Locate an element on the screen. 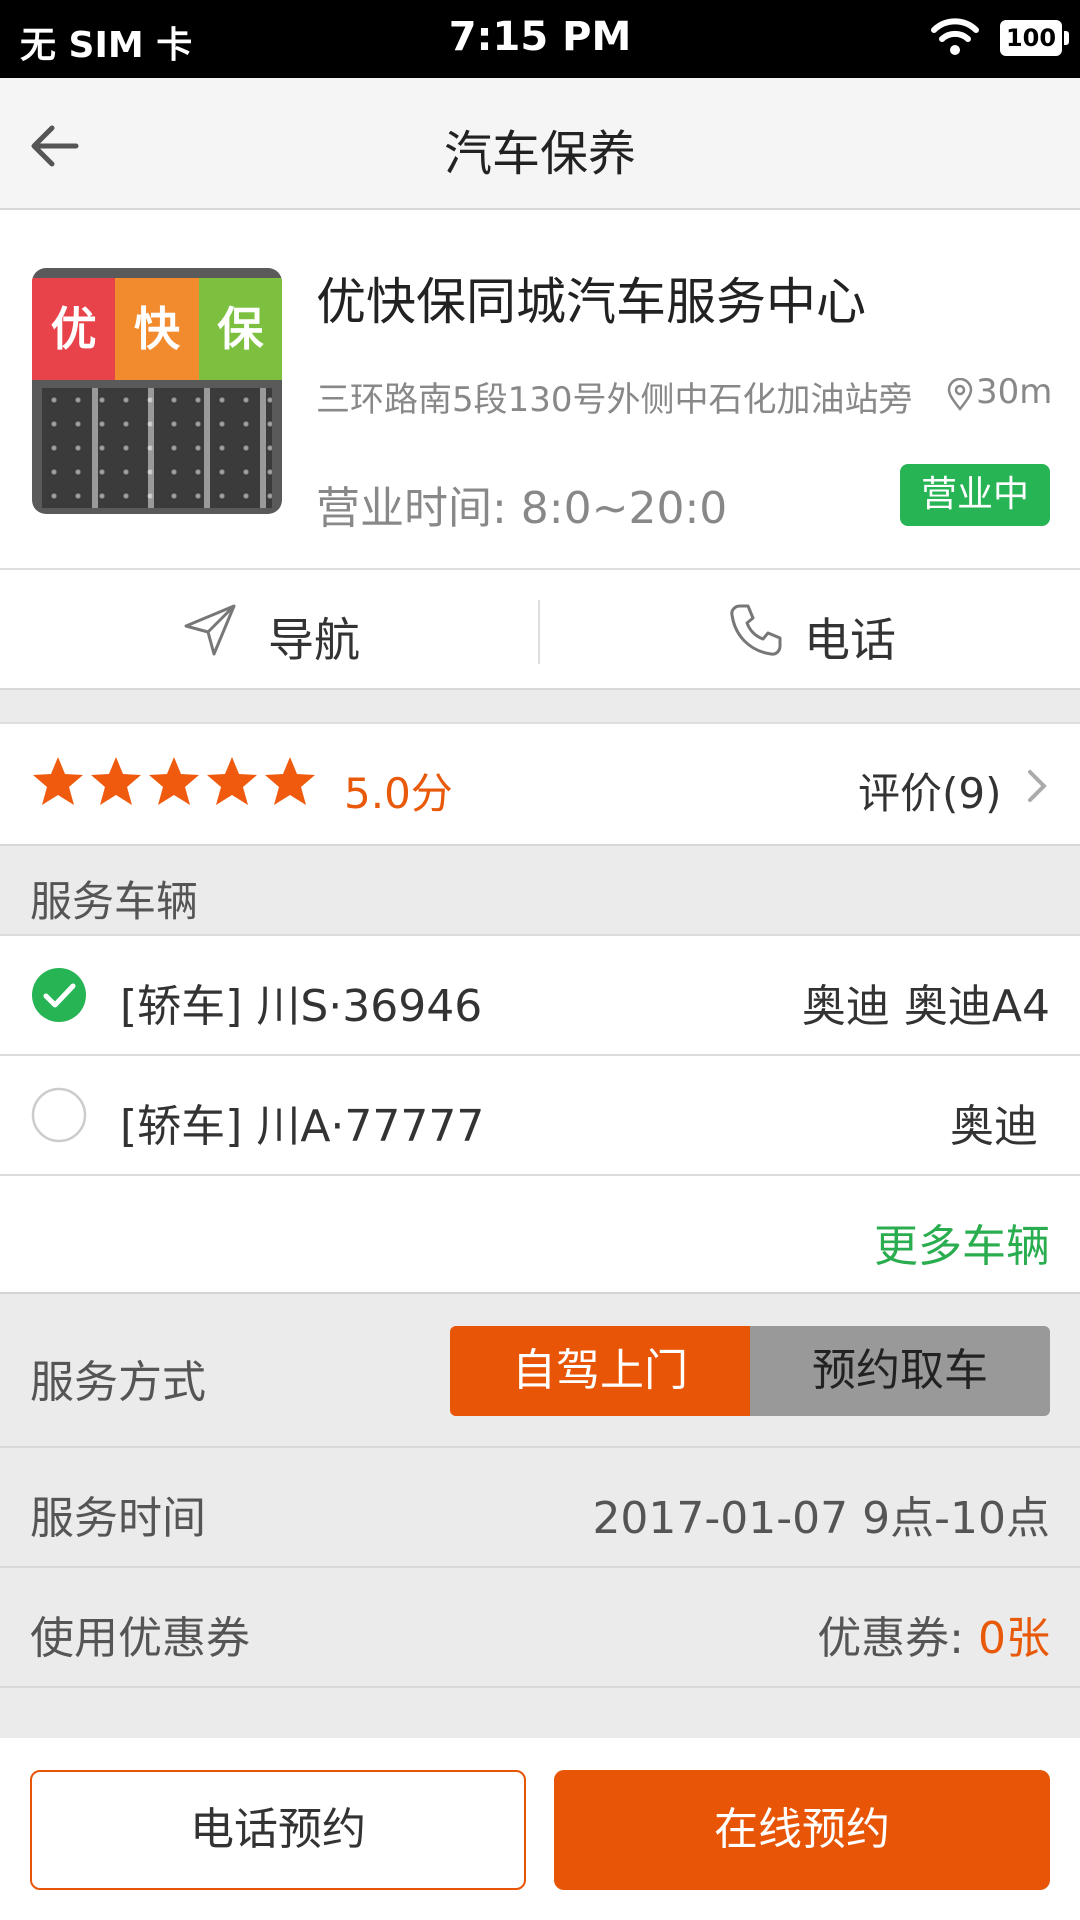  vehicle-plate: [轿车] 川S·36946 is located at coordinates (301, 1006).